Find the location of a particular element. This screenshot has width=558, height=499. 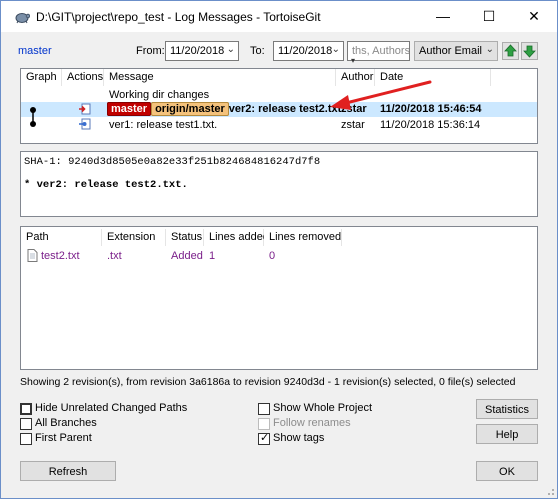

green-down-arrow-icon is located at coordinates (529, 51).